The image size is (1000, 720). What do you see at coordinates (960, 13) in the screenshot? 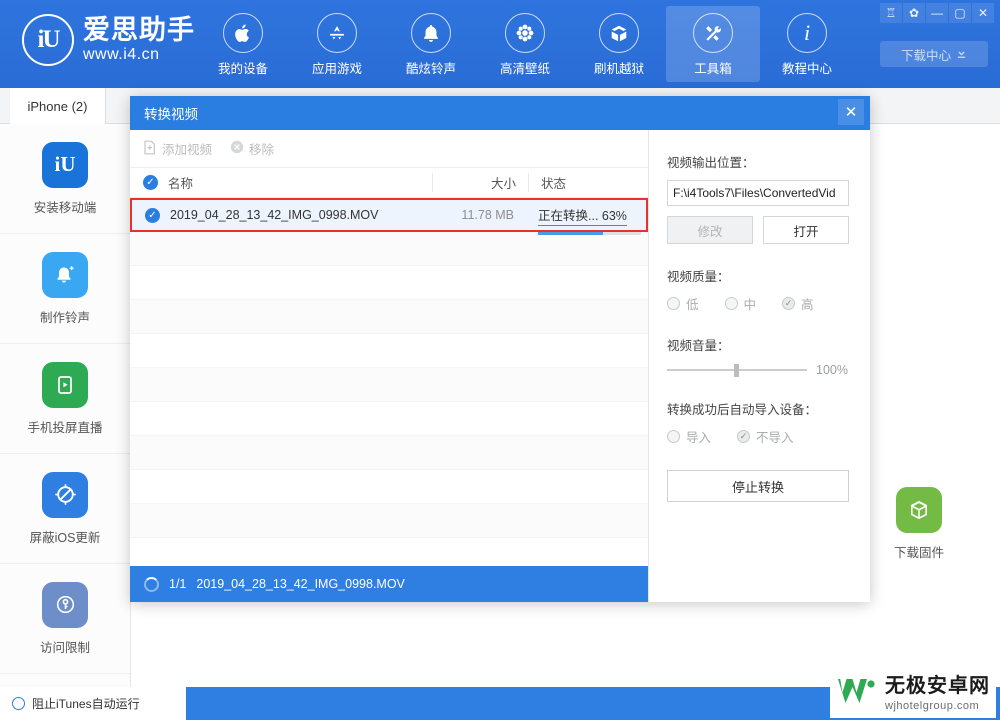
I see `maximize-icon: ▢` at bounding box center [960, 13].